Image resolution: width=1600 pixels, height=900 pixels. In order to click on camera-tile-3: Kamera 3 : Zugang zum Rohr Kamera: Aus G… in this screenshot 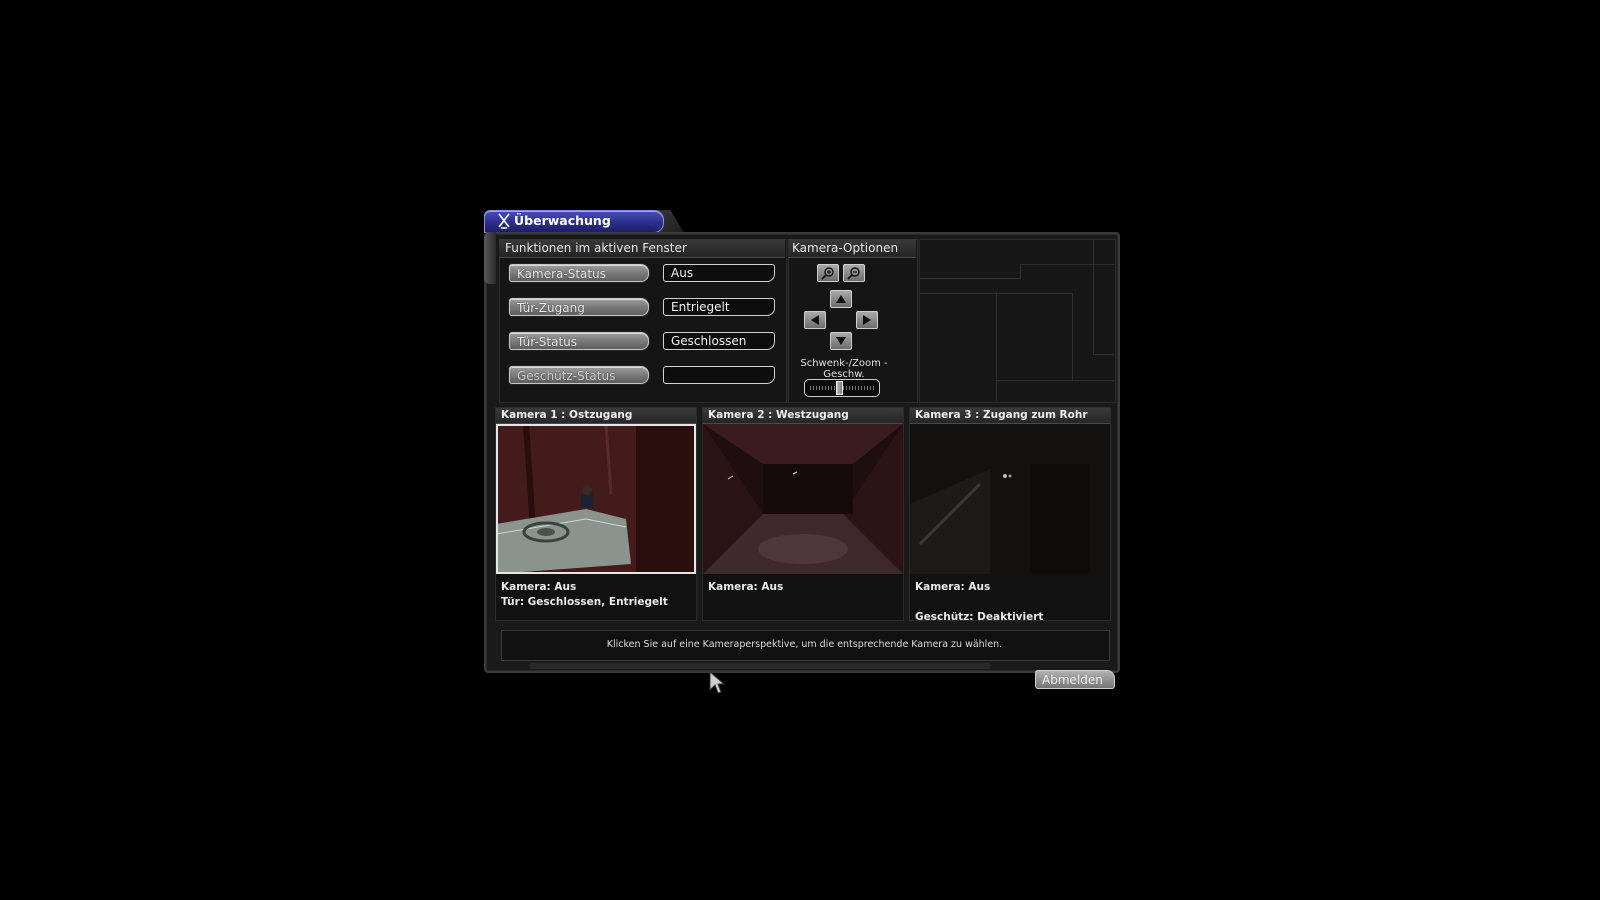, I will do `click(1010, 515)`.